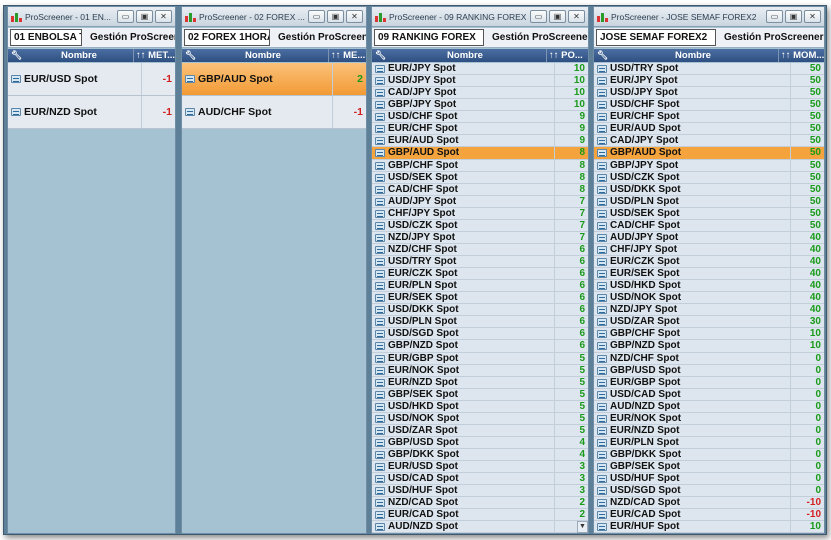 This screenshot has height=540, width=831. Describe the element at coordinates (709, 430) in the screenshot. I see `table-row: EUR/NZD Spot 0` at that location.